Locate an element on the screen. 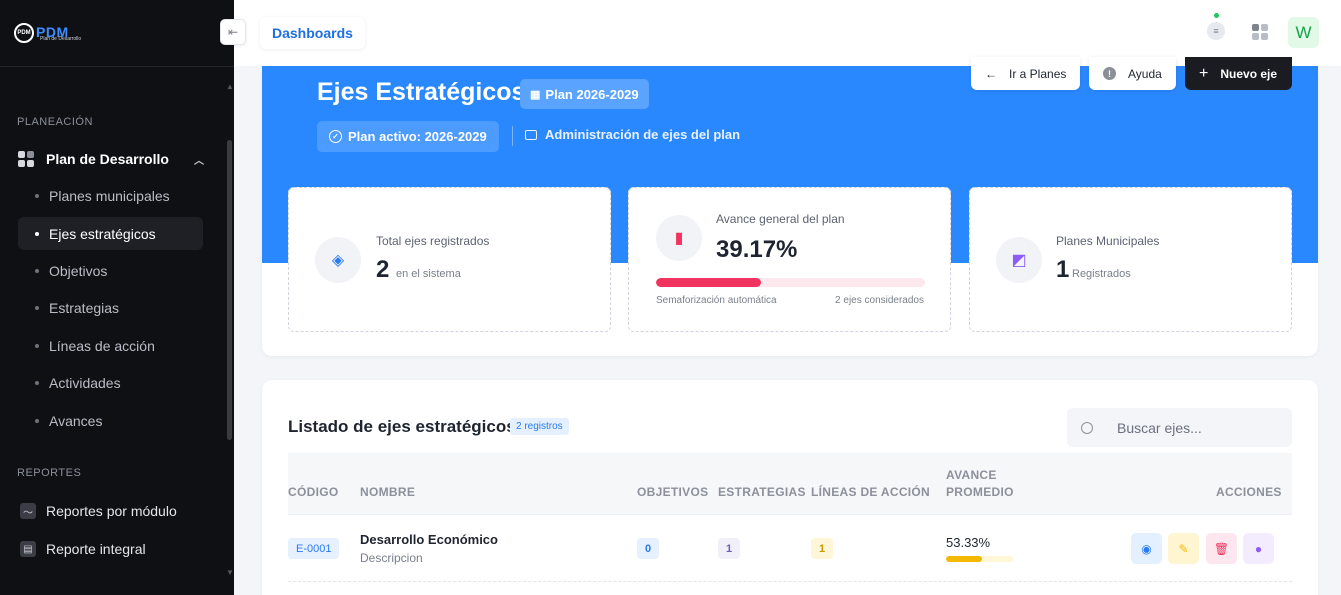 This screenshot has width=1341, height=595. sidebar-item-estrategias: Estrategias is located at coordinates (110, 307).